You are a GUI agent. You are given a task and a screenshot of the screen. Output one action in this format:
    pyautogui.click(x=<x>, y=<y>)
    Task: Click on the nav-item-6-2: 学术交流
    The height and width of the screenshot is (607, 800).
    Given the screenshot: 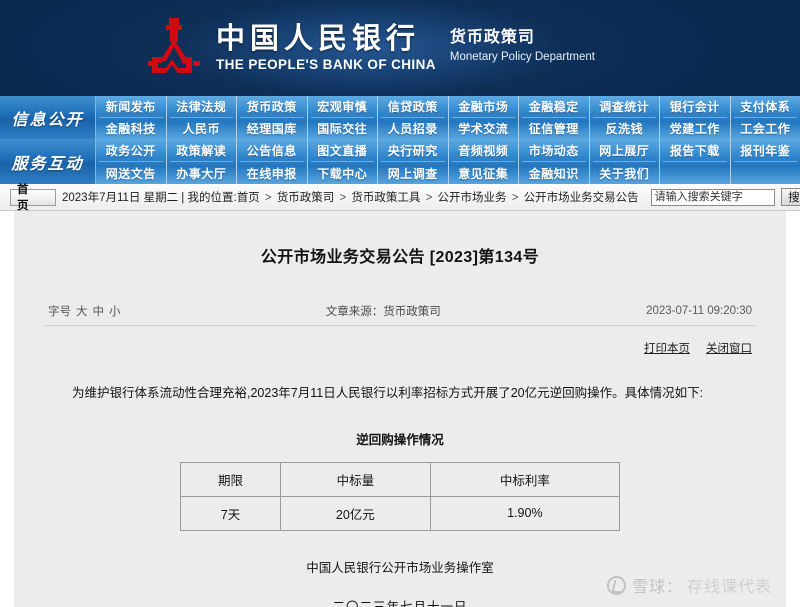 What is the action you would take?
    pyautogui.click(x=484, y=128)
    